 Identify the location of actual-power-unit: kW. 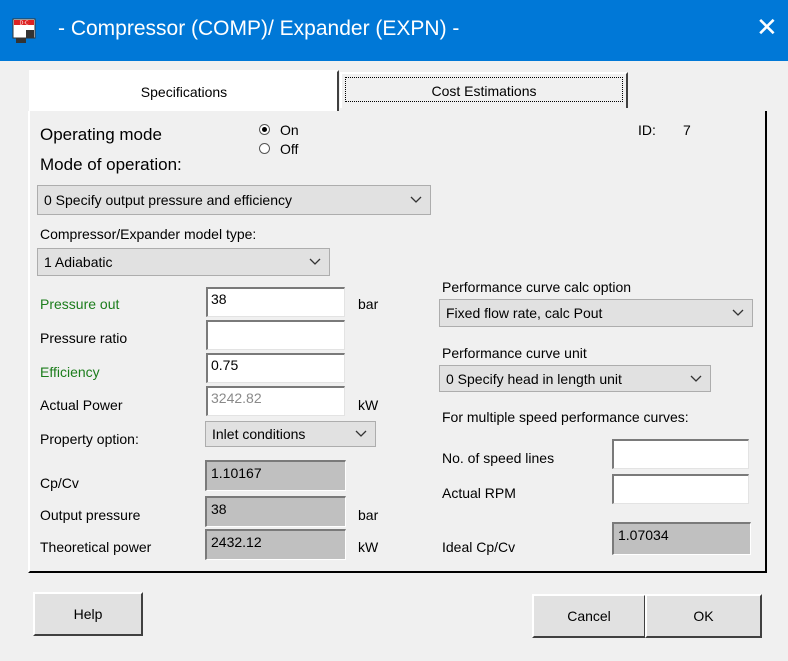
(368, 405).